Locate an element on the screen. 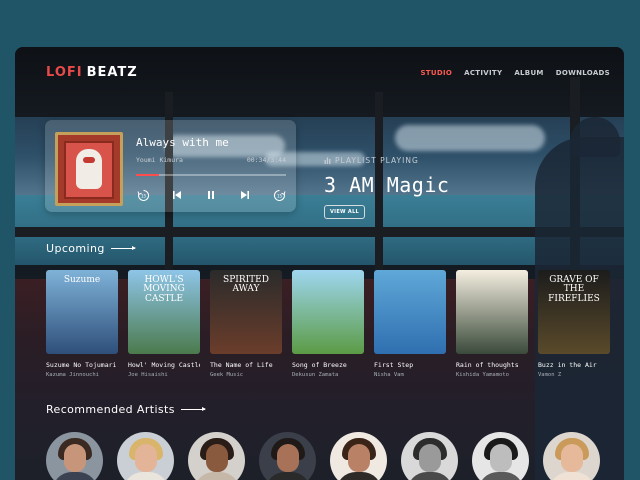 This screenshot has width=640, height=480. bar-chart-icon is located at coordinates (327, 160).